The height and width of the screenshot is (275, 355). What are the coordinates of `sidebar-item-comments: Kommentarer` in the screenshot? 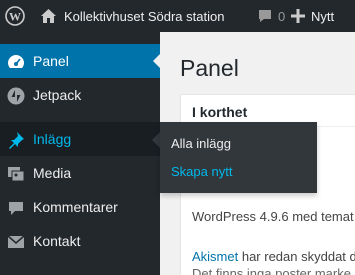 It's located at (80, 207).